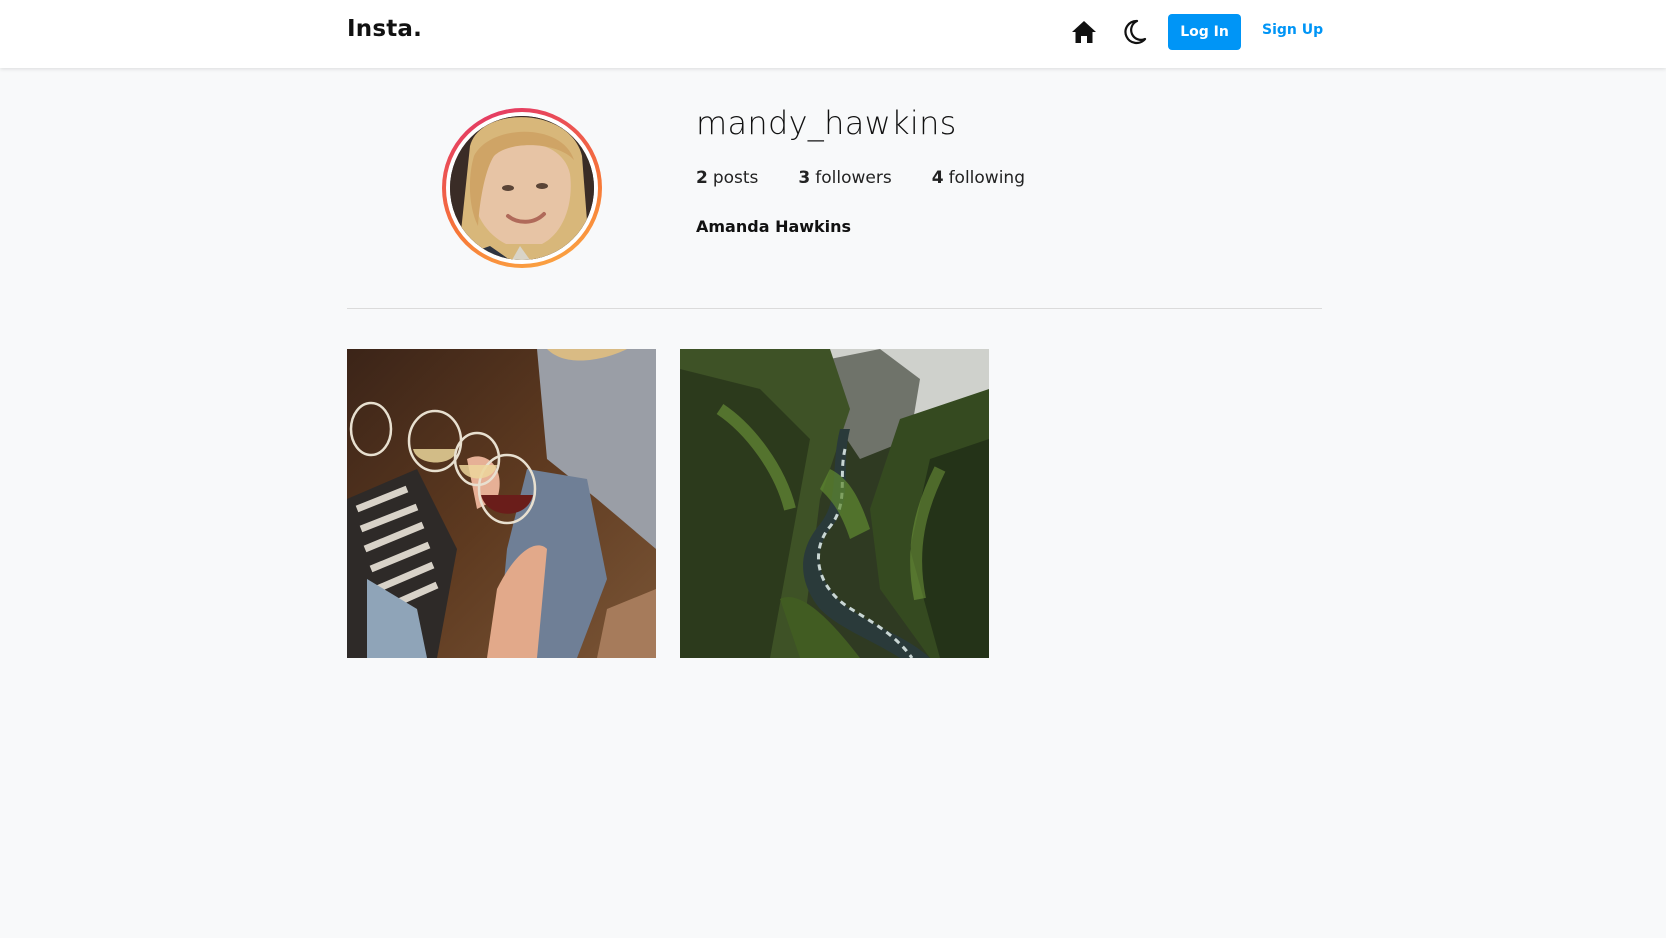 This screenshot has width=1666, height=938. I want to click on avatar-photo, so click(522, 188).